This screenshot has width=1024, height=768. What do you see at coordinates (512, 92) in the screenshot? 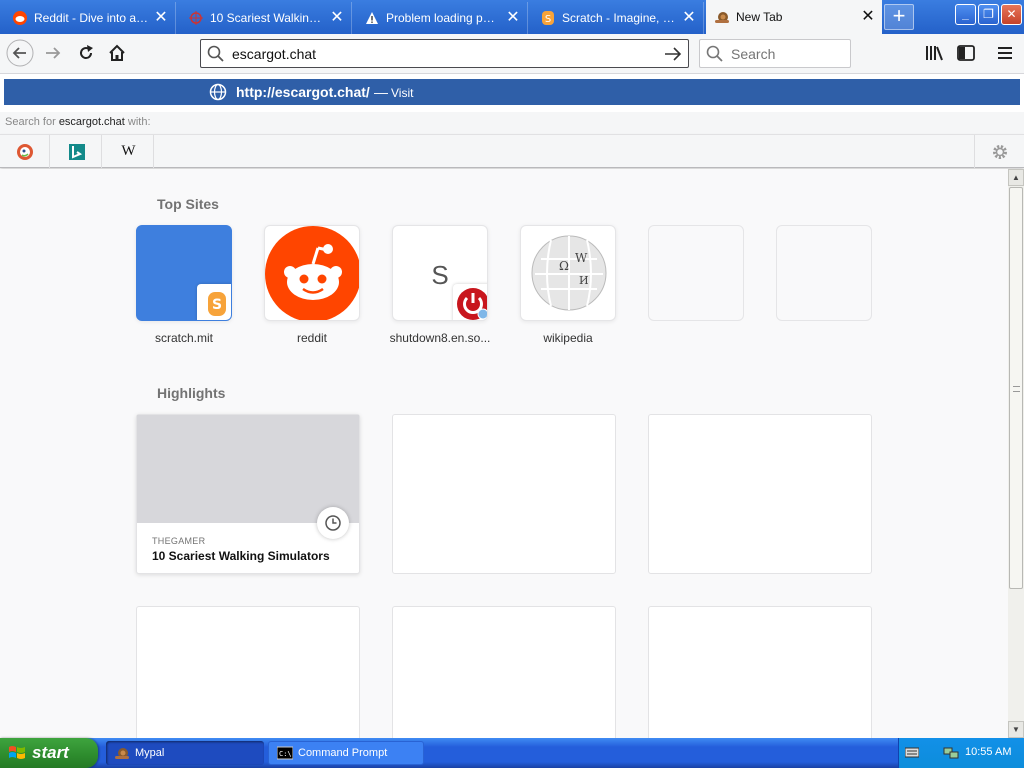
I see `autocomplete-visit-row: http://escargot.chat/ — Visit` at bounding box center [512, 92].